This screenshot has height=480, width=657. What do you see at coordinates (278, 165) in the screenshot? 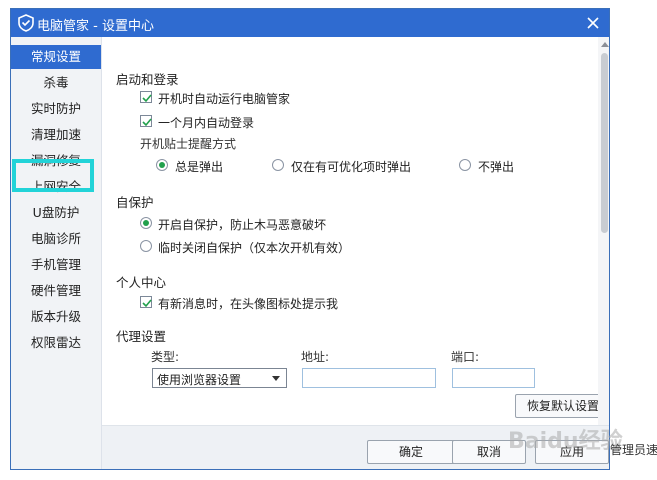
I see `tips-optimizable-radio` at bounding box center [278, 165].